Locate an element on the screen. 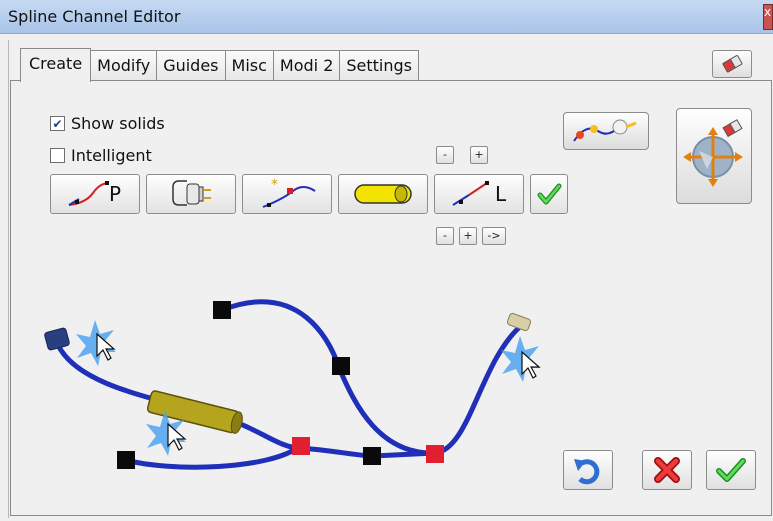 The image size is (773, 521). spline-point-label: P is located at coordinates (115, 194).